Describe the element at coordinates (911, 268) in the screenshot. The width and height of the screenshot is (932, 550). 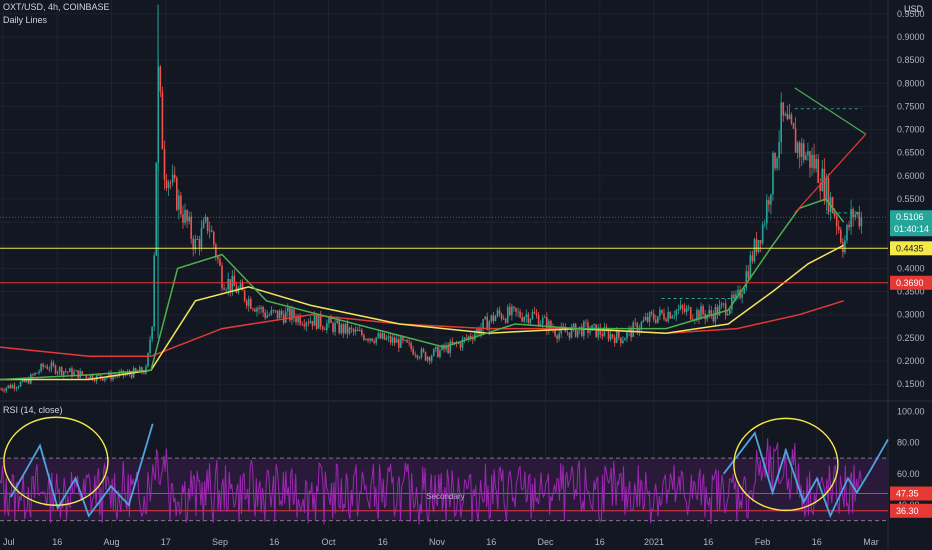
I see `price-tick-label: 0.4000` at that location.